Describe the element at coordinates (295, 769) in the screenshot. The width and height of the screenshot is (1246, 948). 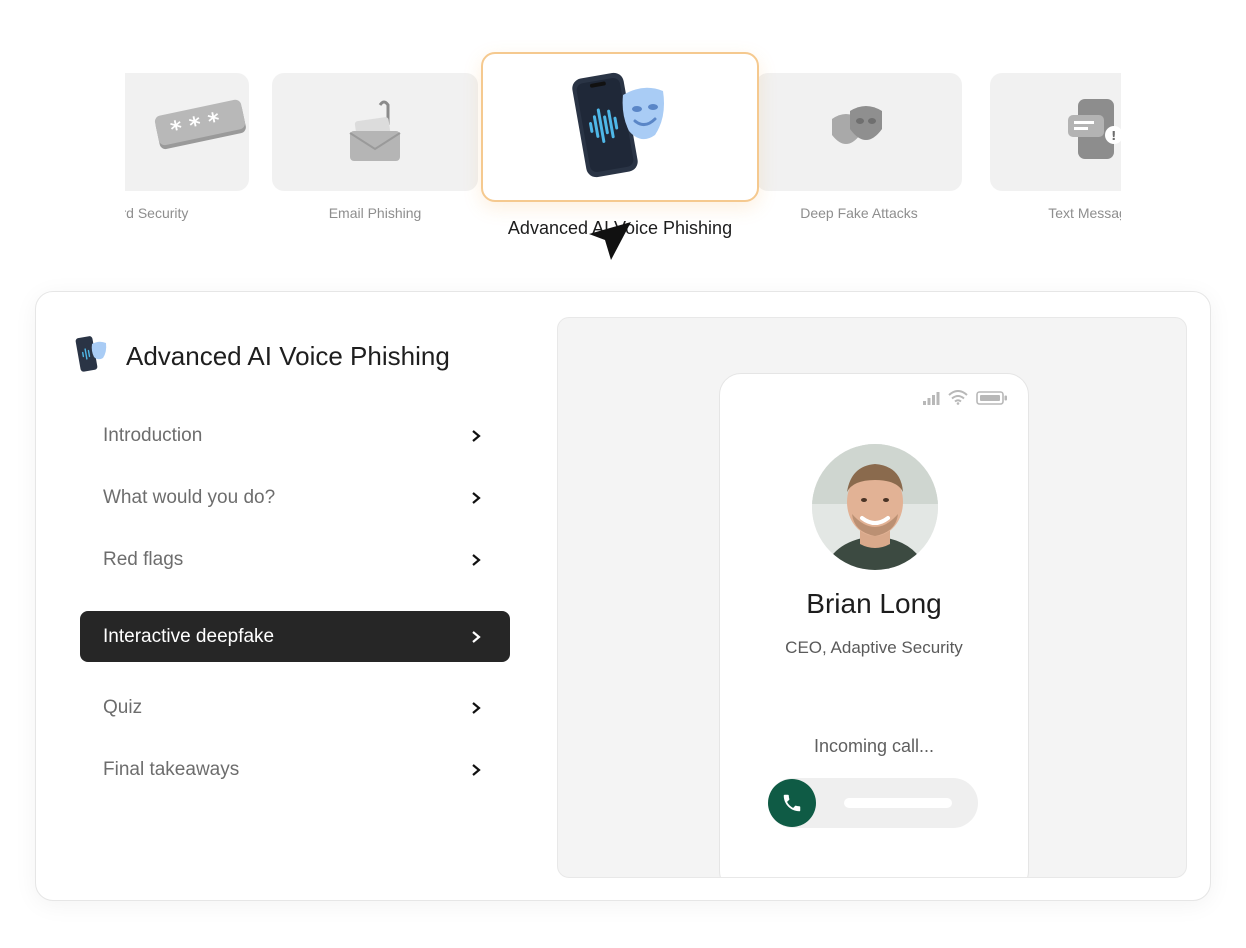
I see `menu-item-final-takeaways: Final takeaways` at that location.